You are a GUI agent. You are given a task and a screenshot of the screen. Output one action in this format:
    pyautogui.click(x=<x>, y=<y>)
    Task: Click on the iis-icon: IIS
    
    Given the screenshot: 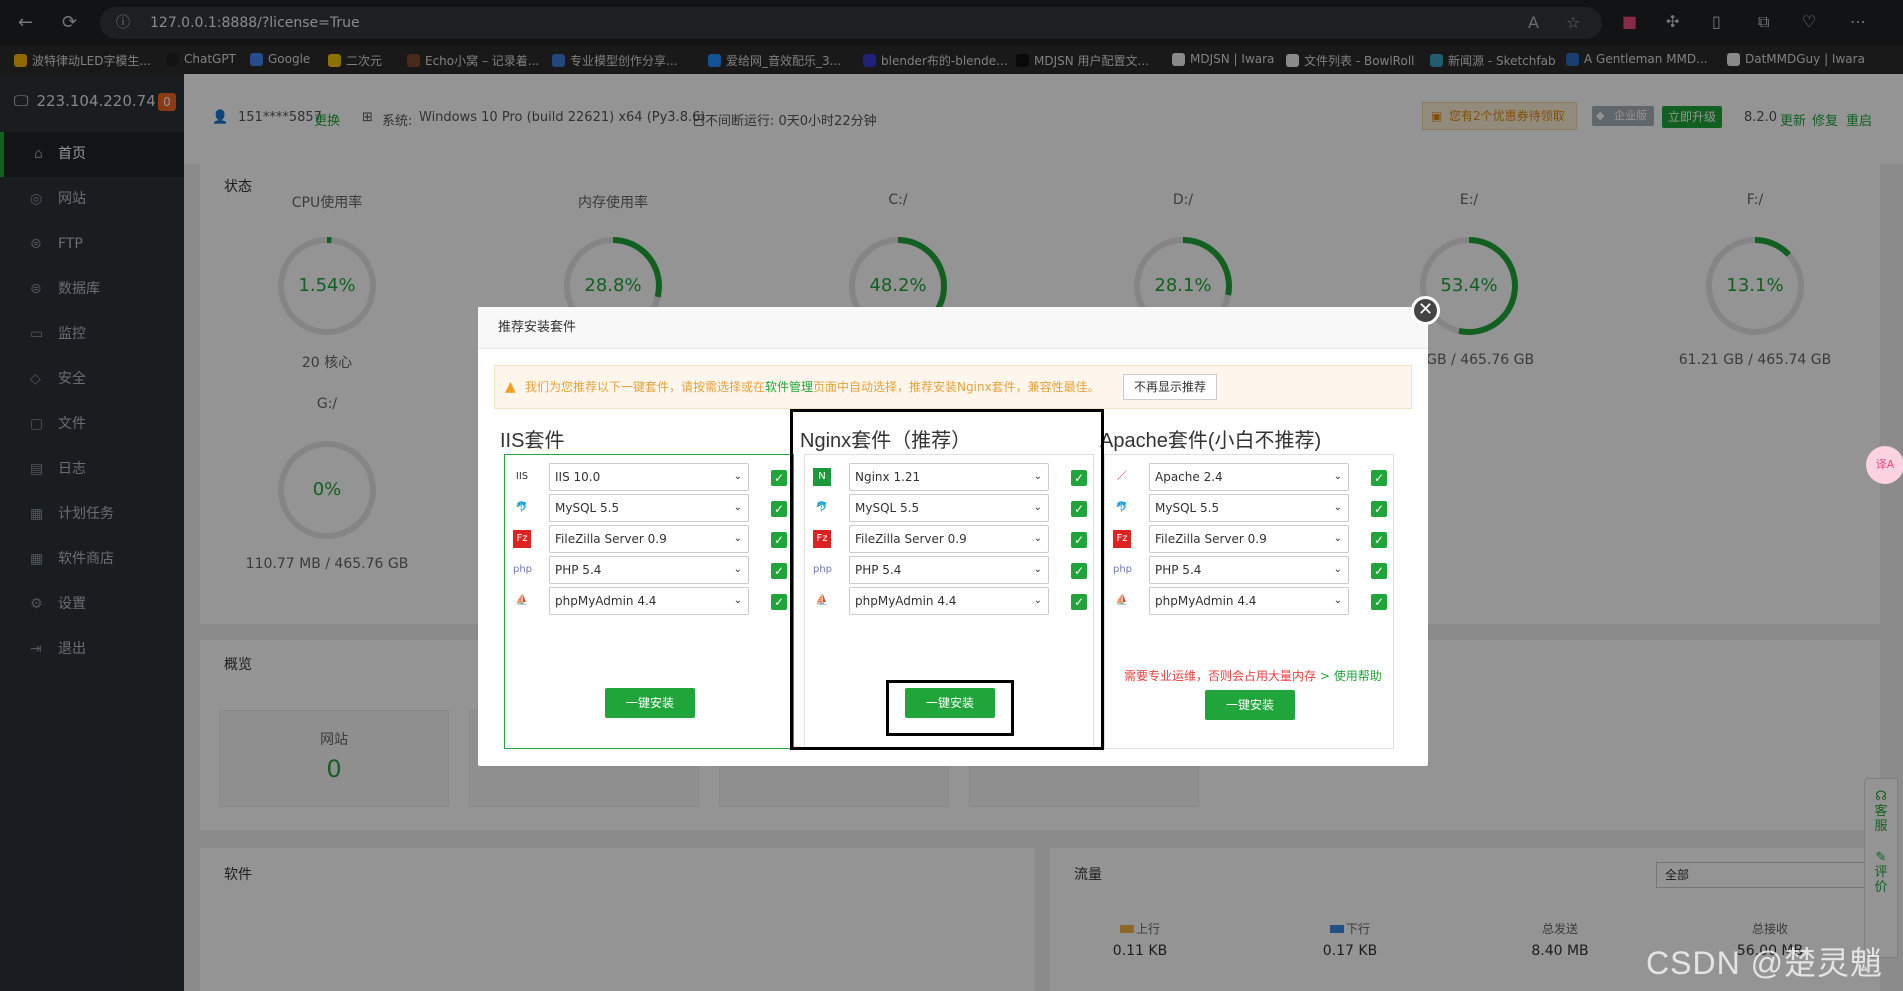 What is the action you would take?
    pyautogui.click(x=522, y=476)
    